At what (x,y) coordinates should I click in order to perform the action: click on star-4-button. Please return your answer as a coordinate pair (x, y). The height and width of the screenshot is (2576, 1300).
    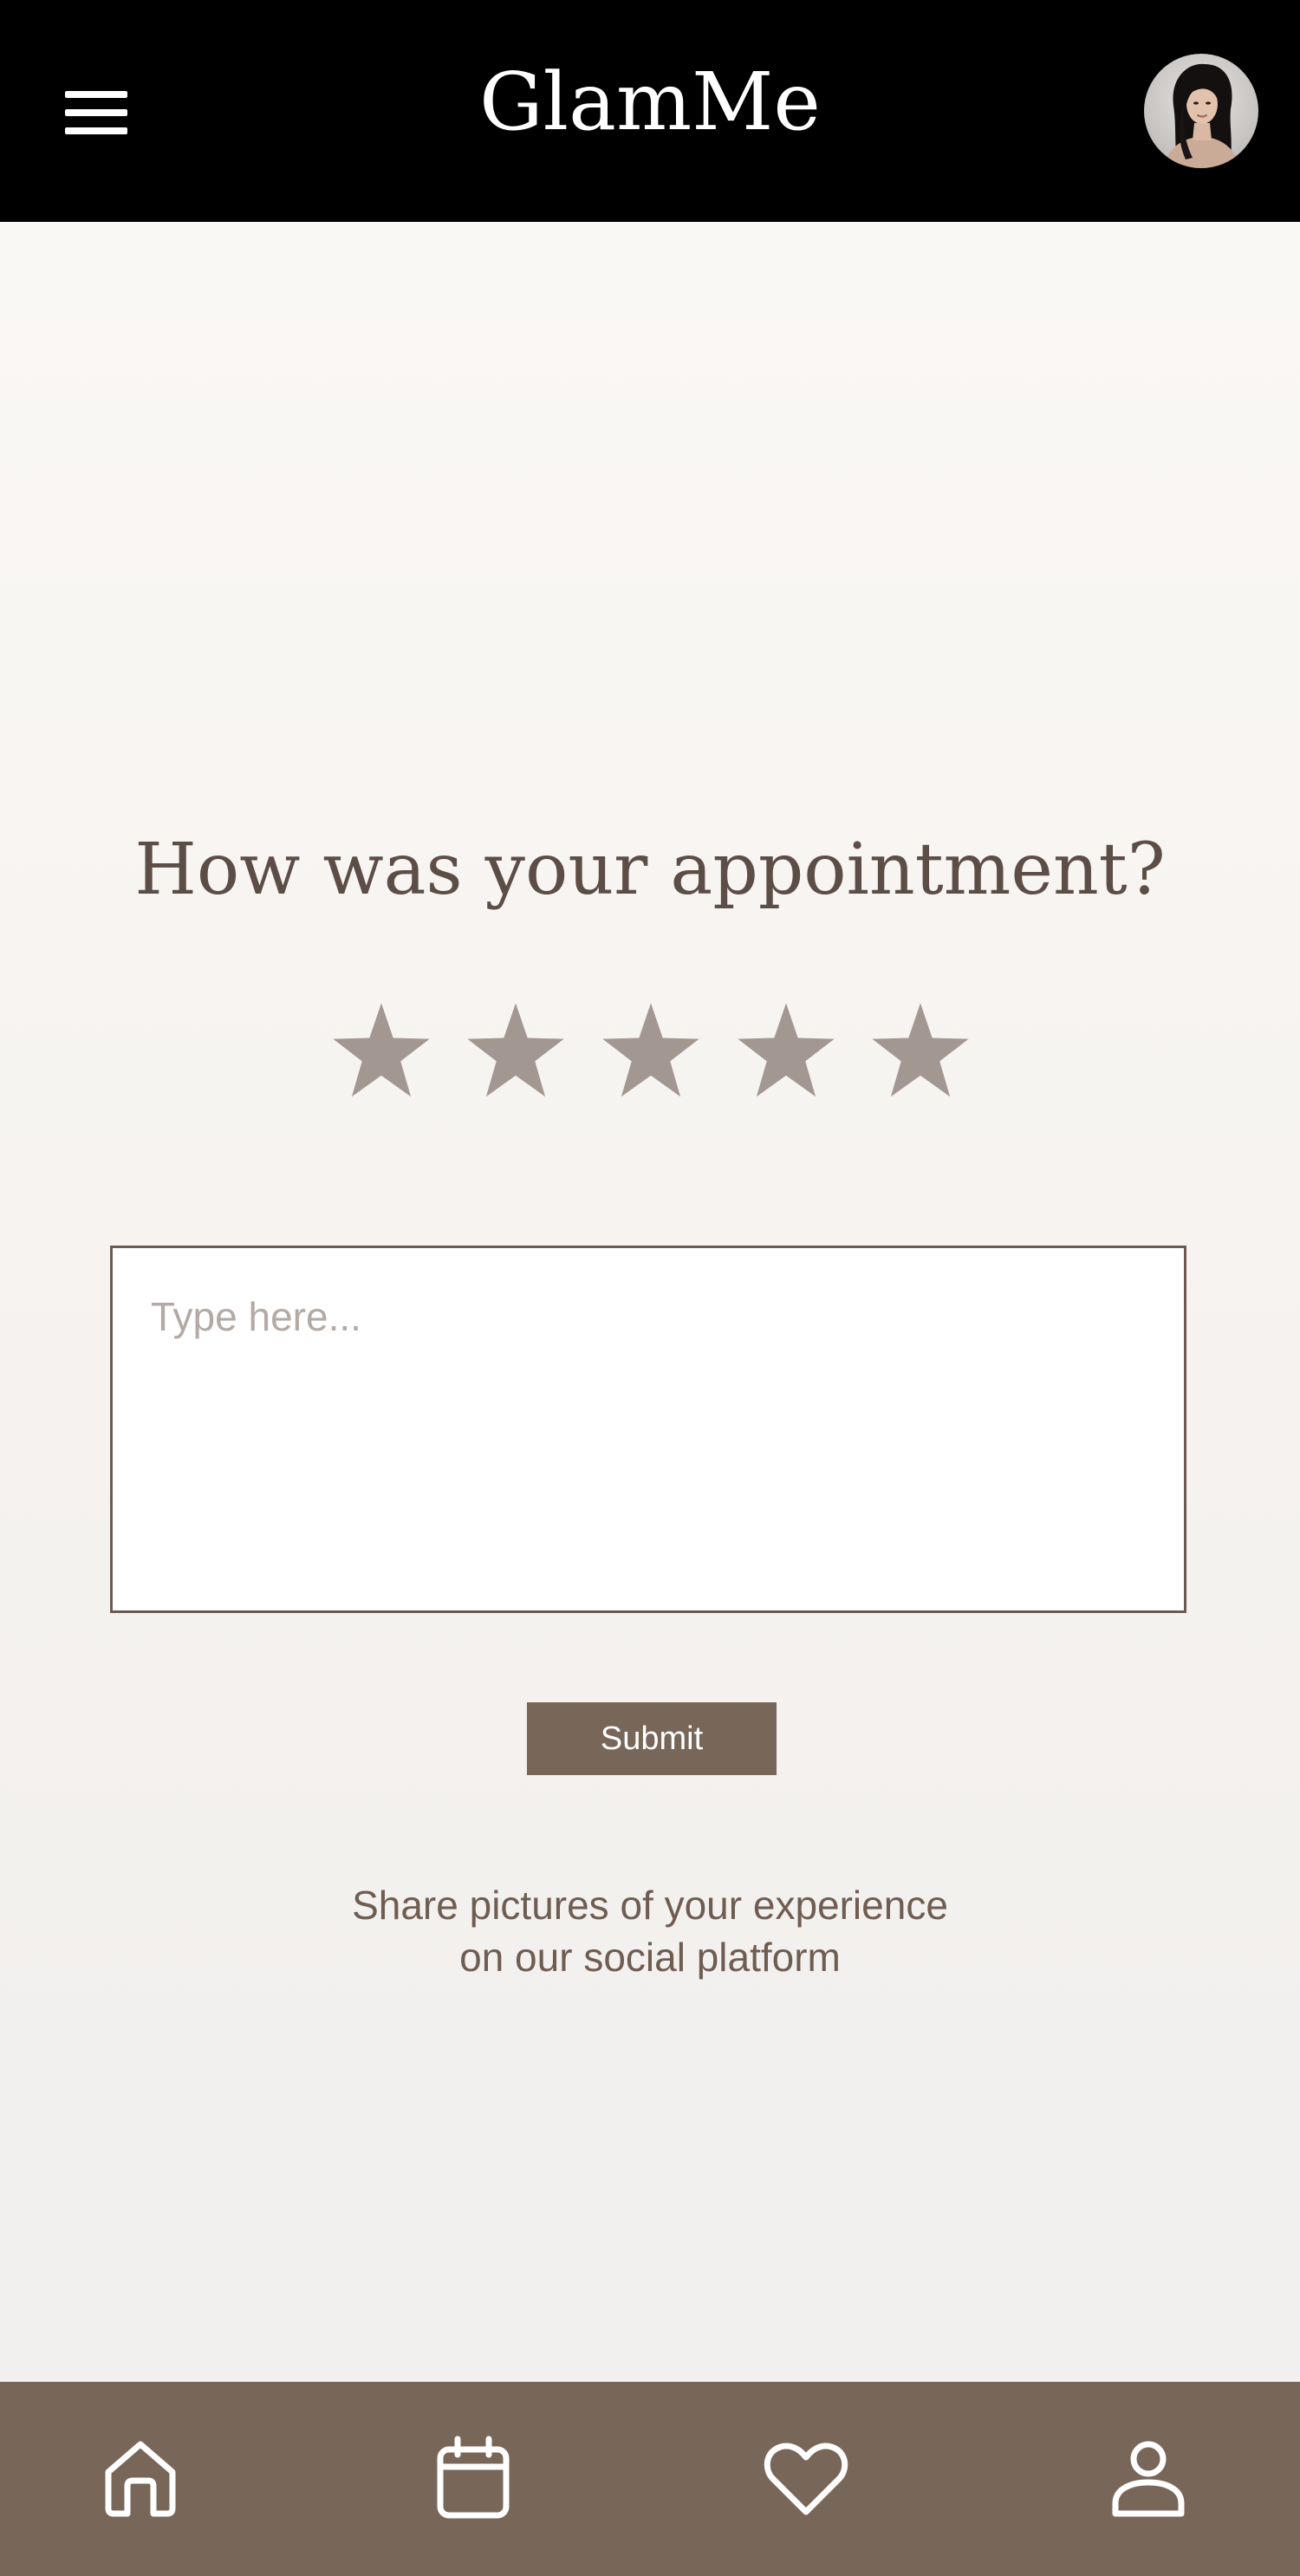
    Looking at the image, I should click on (786, 1051).